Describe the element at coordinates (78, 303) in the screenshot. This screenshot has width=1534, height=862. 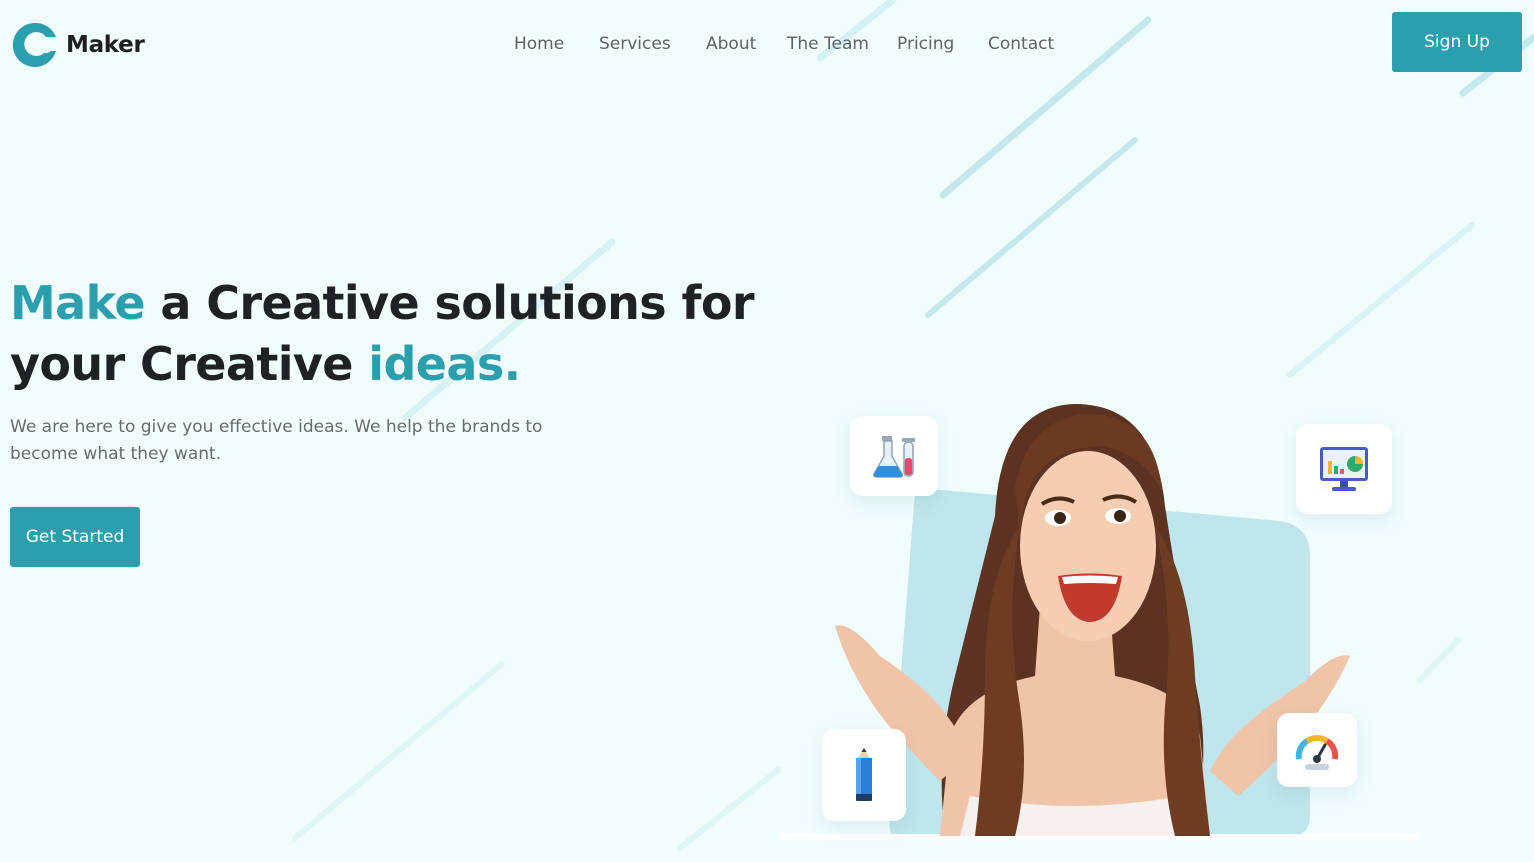
I see `headline-accent-start: Make` at that location.